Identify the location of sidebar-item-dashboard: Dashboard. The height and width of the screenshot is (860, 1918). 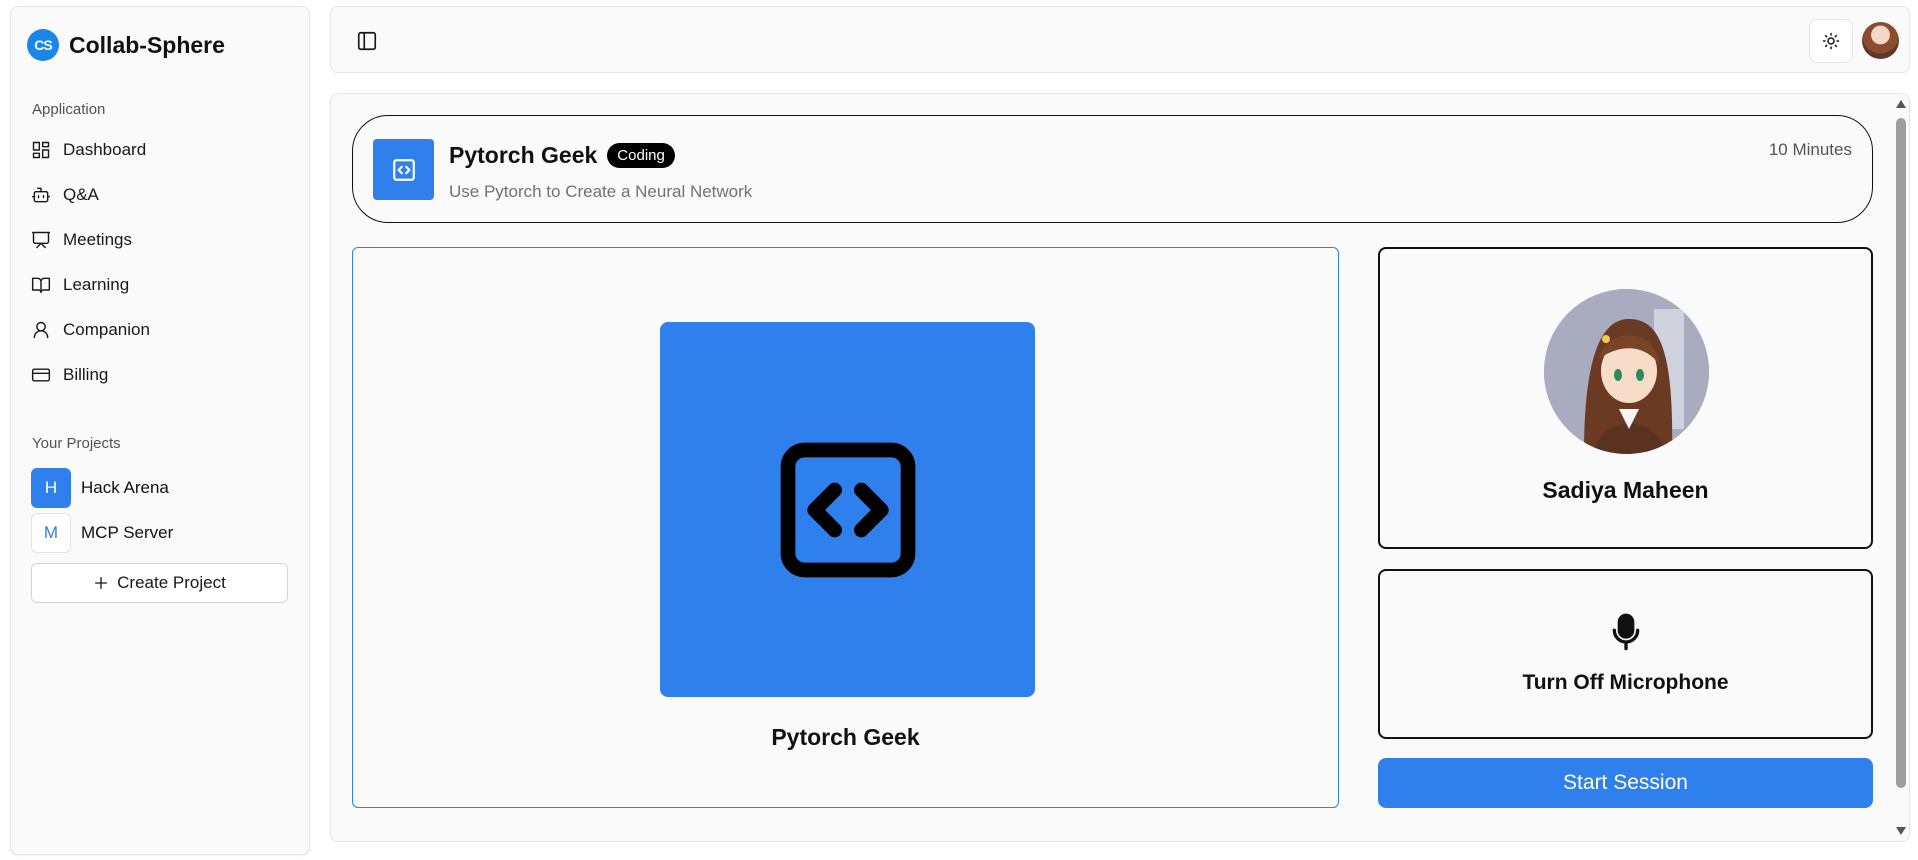
(166, 149).